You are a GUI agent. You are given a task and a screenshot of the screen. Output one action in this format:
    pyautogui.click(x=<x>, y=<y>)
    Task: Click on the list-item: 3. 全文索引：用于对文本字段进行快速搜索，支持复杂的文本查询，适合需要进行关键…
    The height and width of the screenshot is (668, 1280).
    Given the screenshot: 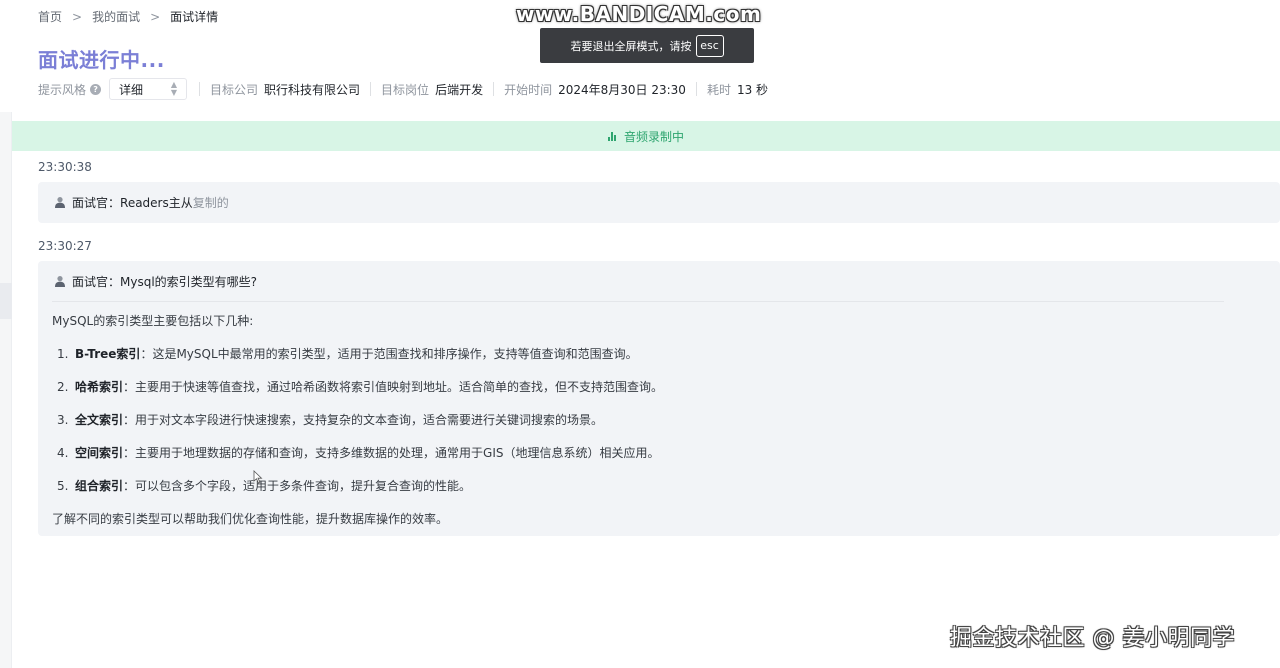 What is the action you would take?
    pyautogui.click(x=659, y=420)
    